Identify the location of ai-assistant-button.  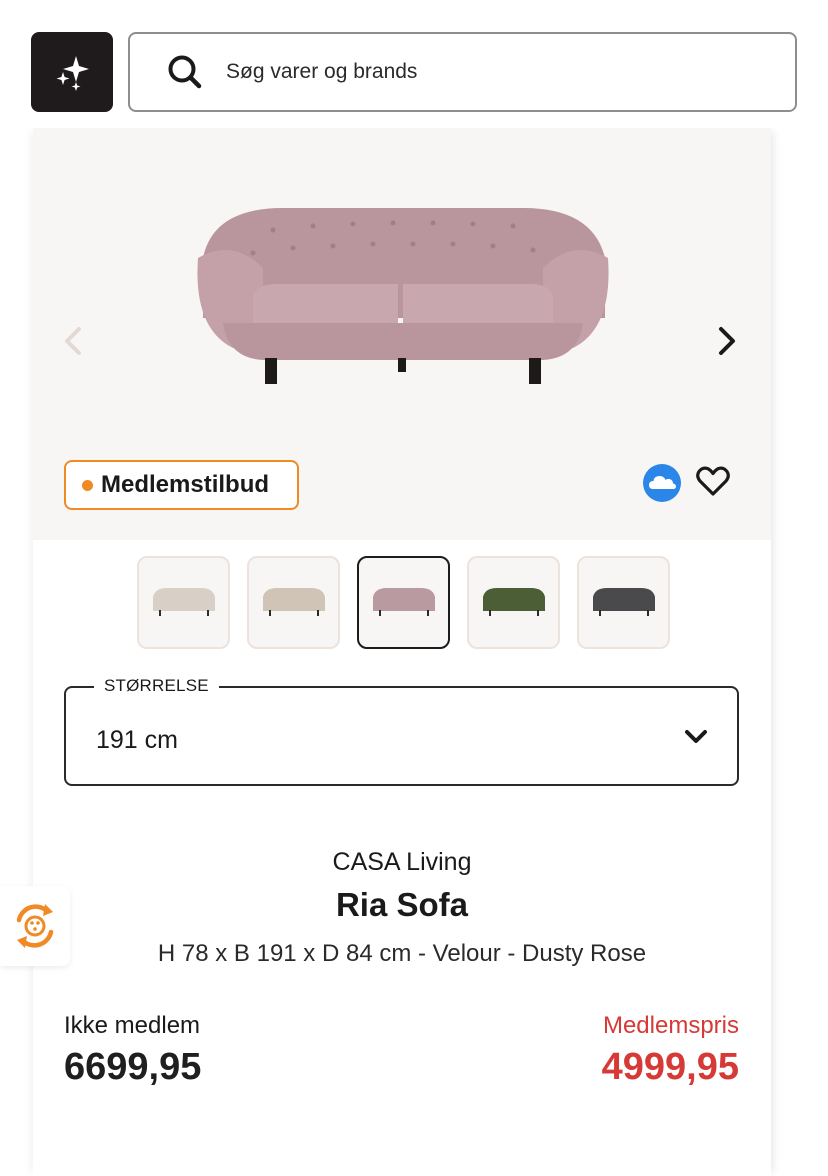
(72, 72).